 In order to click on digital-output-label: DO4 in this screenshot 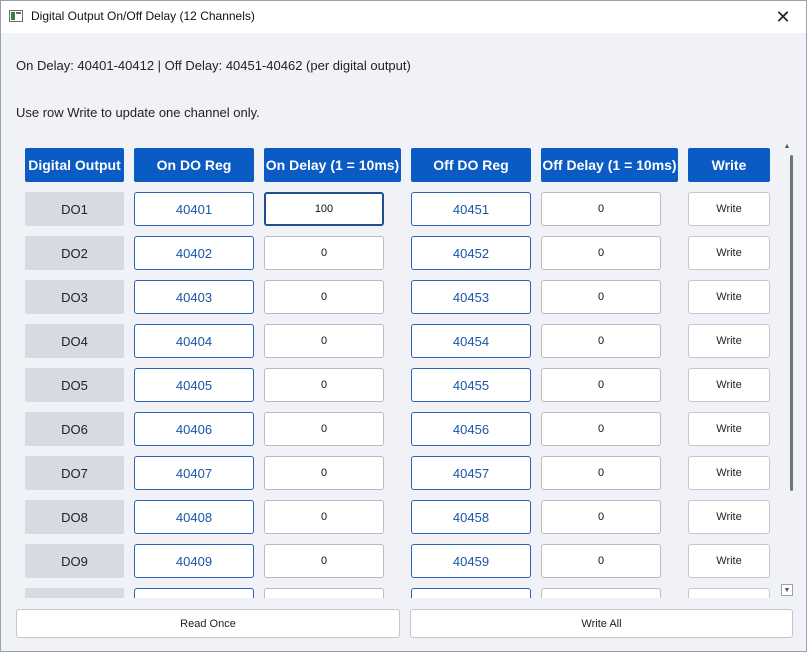, I will do `click(74, 341)`.